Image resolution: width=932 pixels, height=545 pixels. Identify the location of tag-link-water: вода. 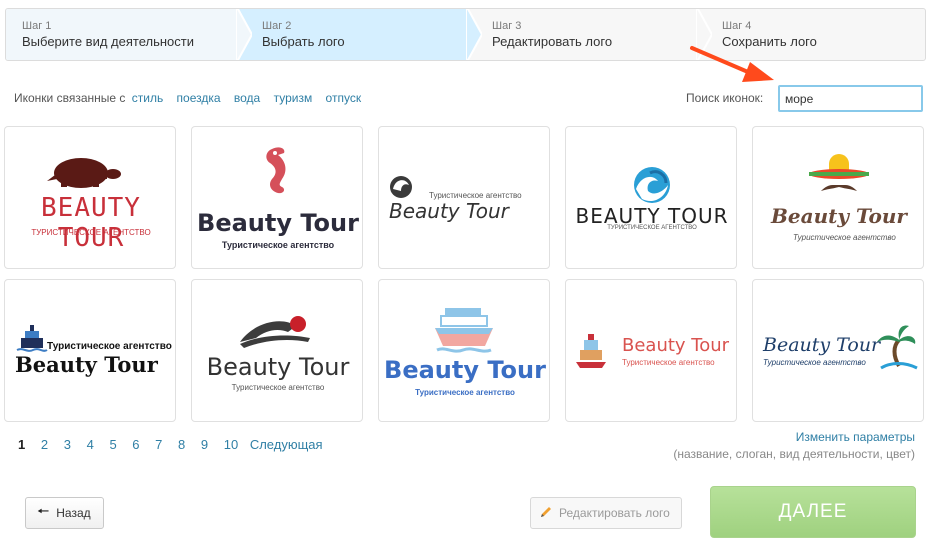
(247, 98).